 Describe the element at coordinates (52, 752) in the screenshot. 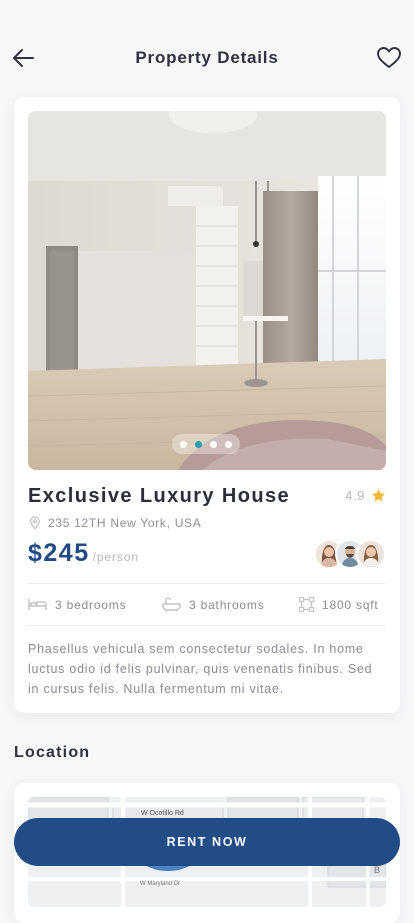

I see `location-heading: Location` at that location.